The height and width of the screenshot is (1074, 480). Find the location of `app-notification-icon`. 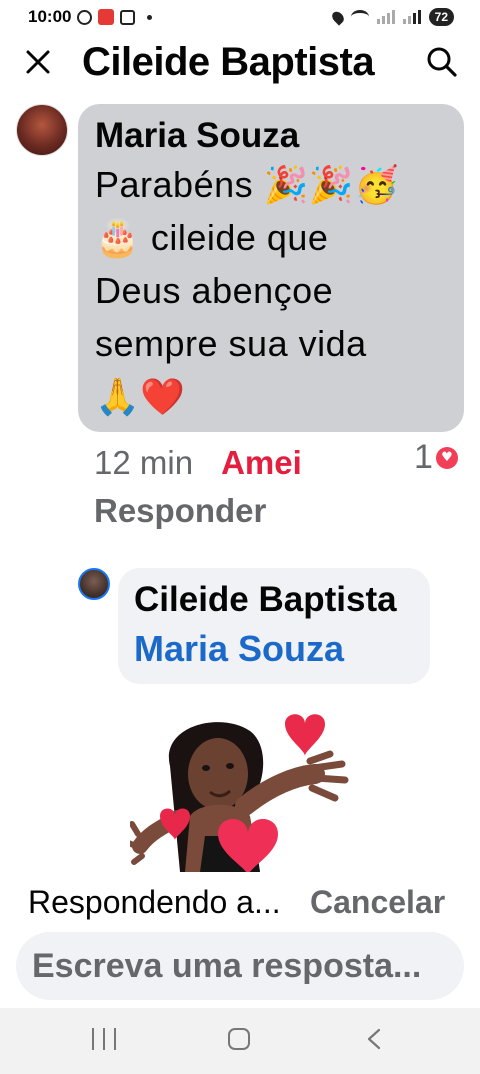

app-notification-icon is located at coordinates (106, 17).